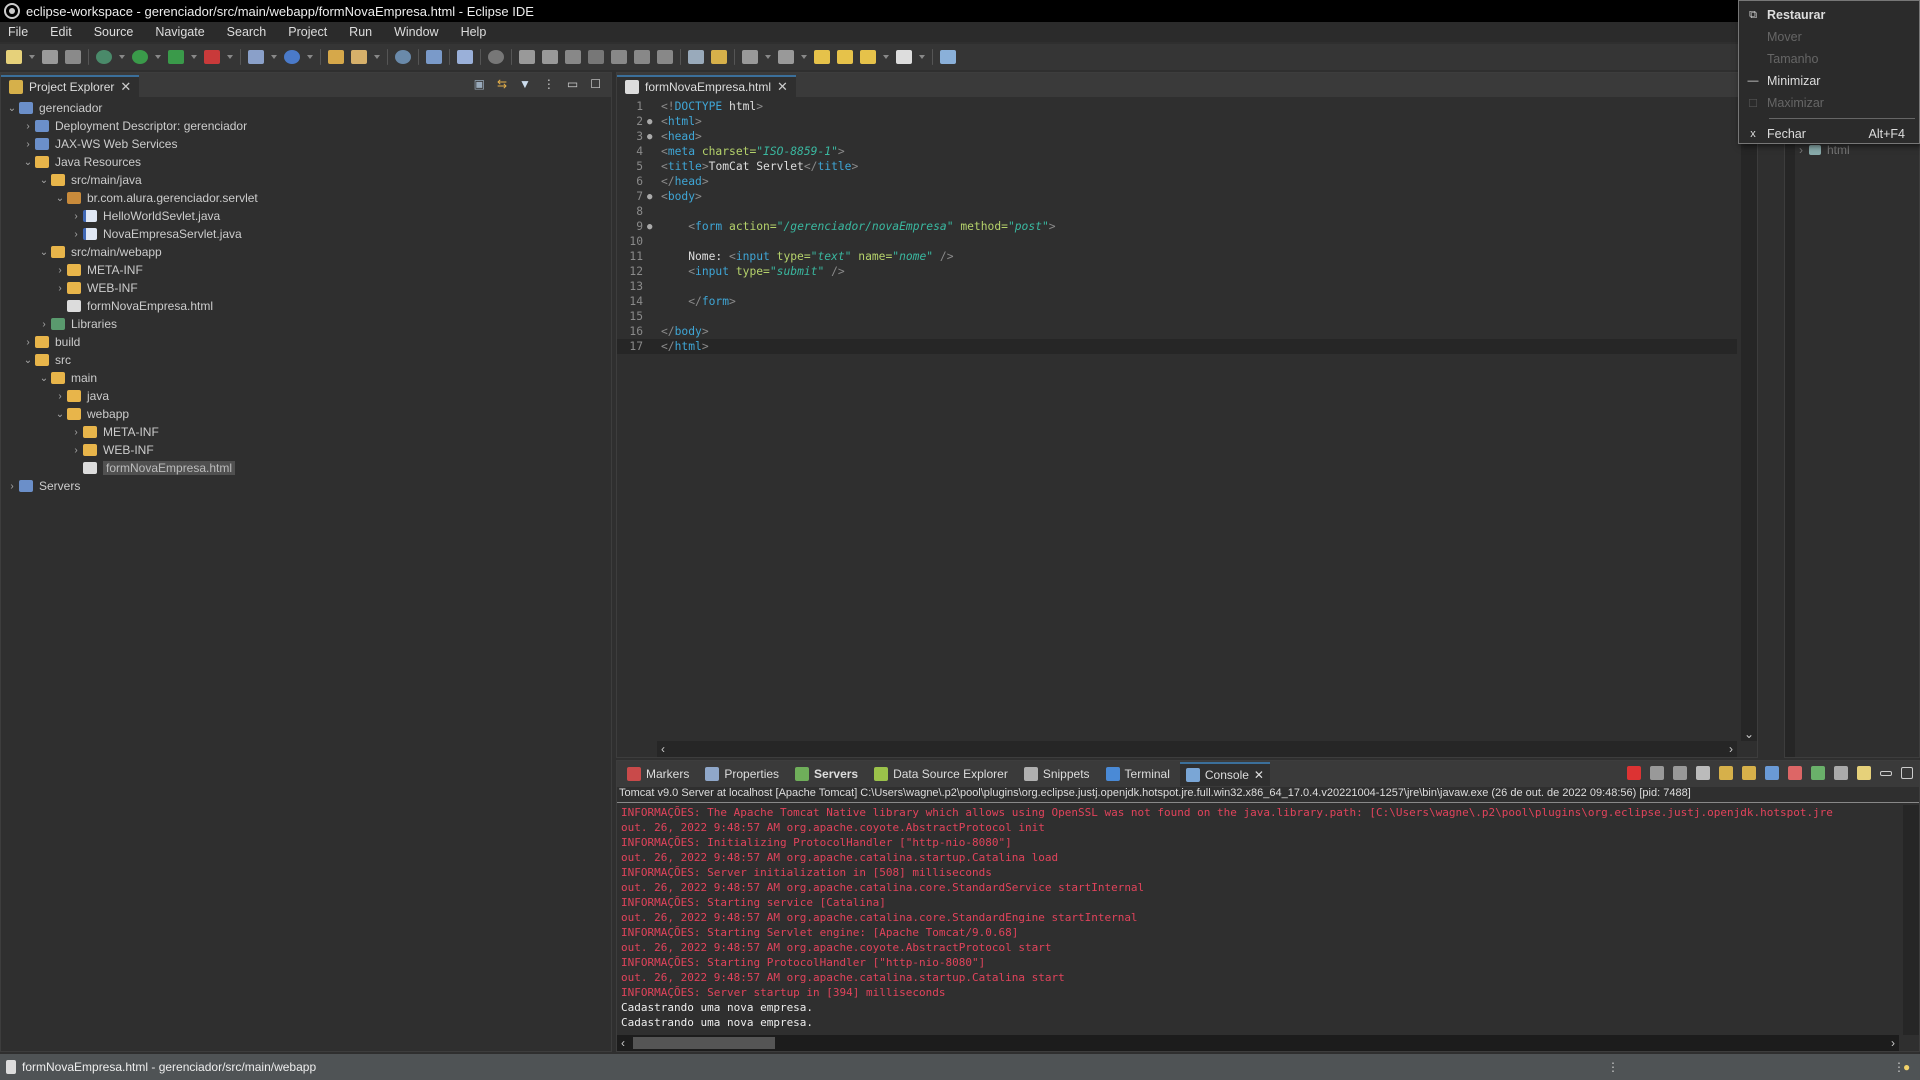 Image resolution: width=1920 pixels, height=1080 pixels. I want to click on tab-project-explorer: Project Explorer ✕, so click(70, 86).